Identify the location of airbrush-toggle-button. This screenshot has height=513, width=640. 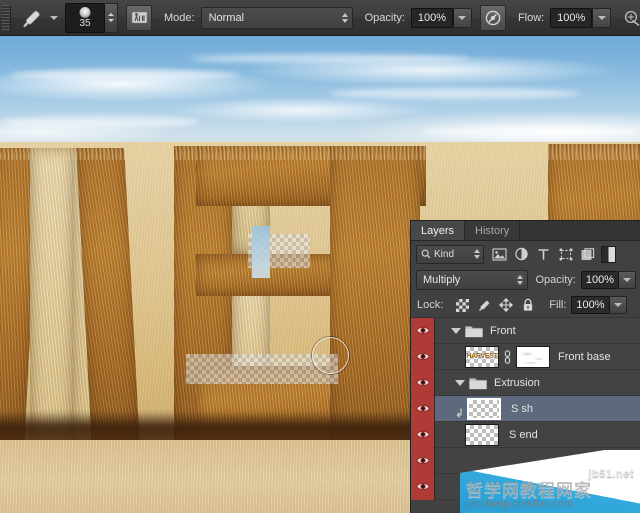
(629, 18).